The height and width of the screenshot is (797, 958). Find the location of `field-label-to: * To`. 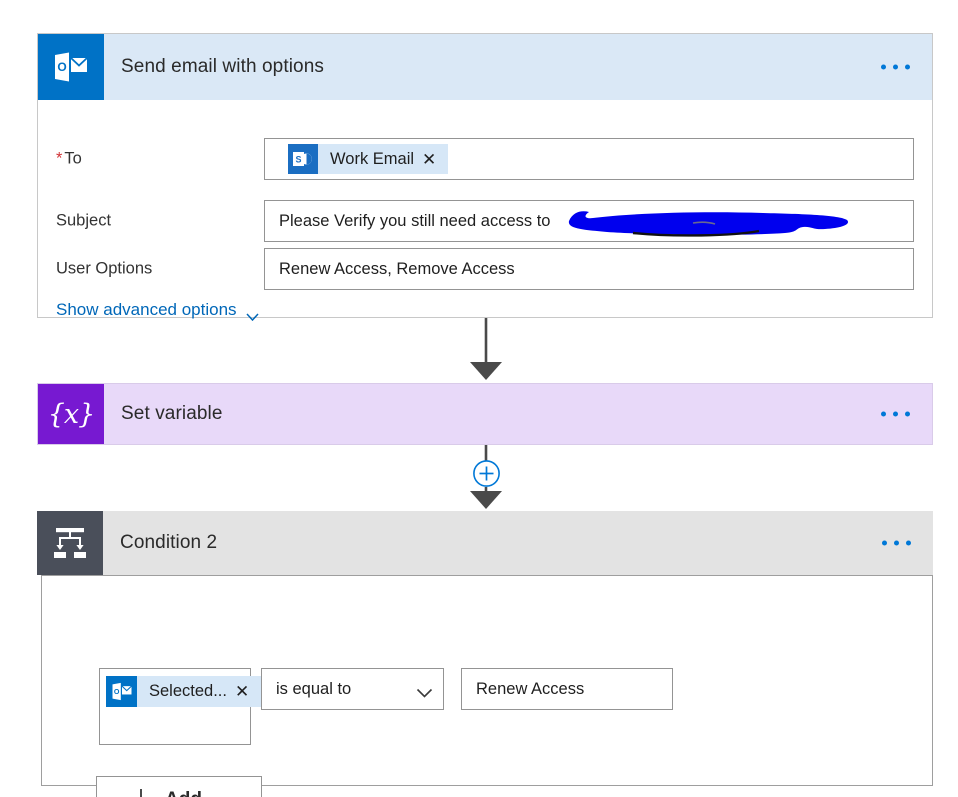

field-label-to: * To is located at coordinates (69, 159).